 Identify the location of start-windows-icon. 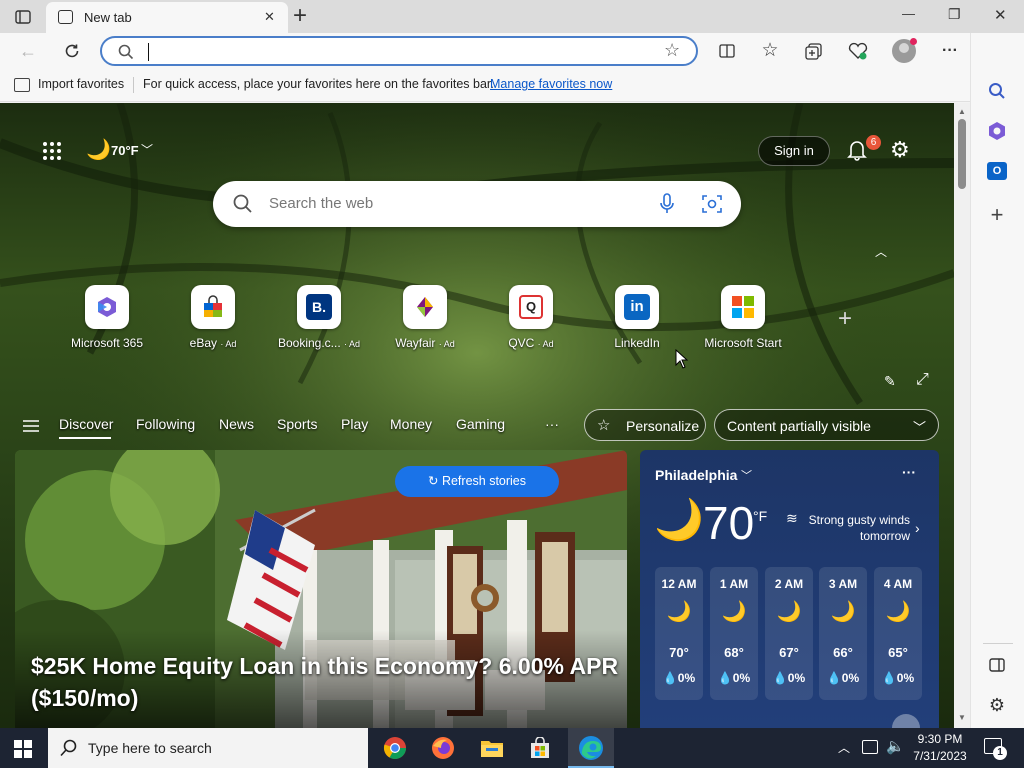
(23, 749).